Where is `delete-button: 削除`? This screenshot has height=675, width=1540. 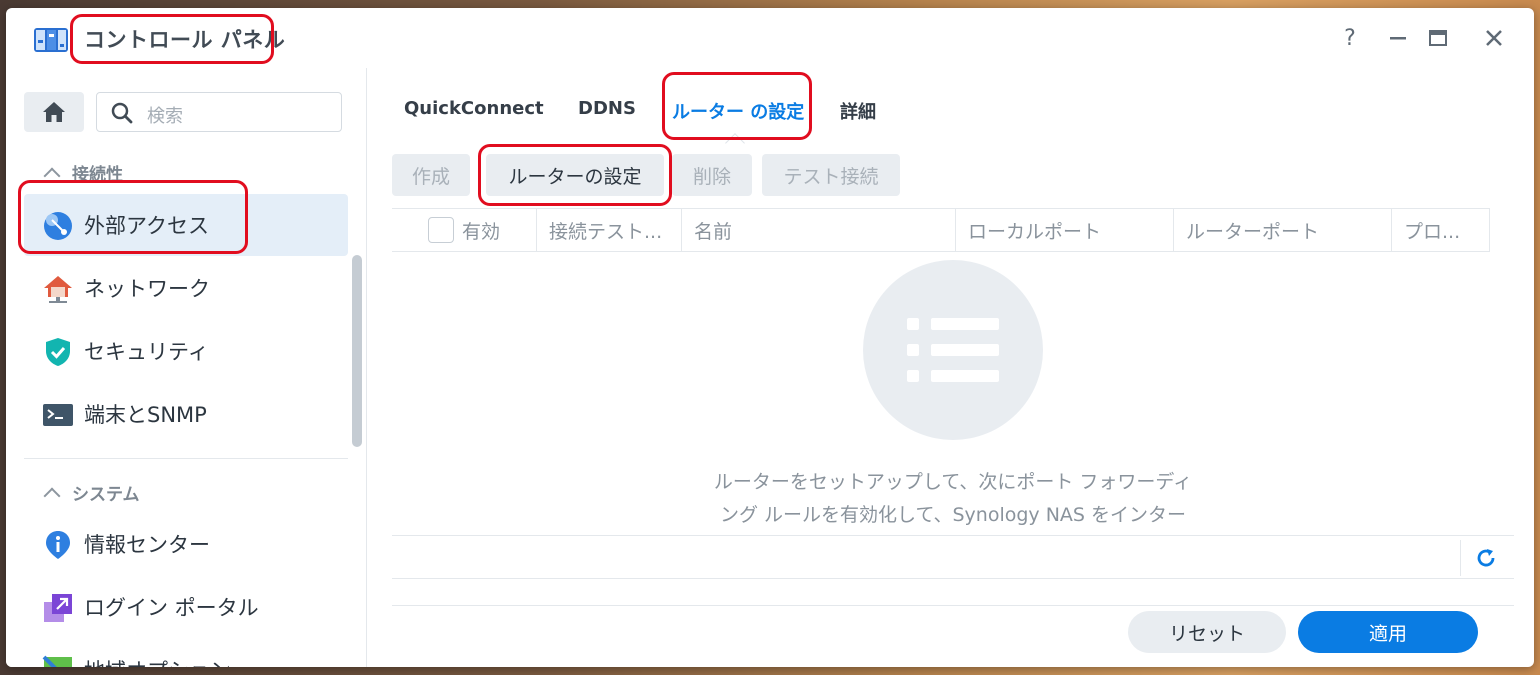
delete-button: 削除 is located at coordinates (712, 175).